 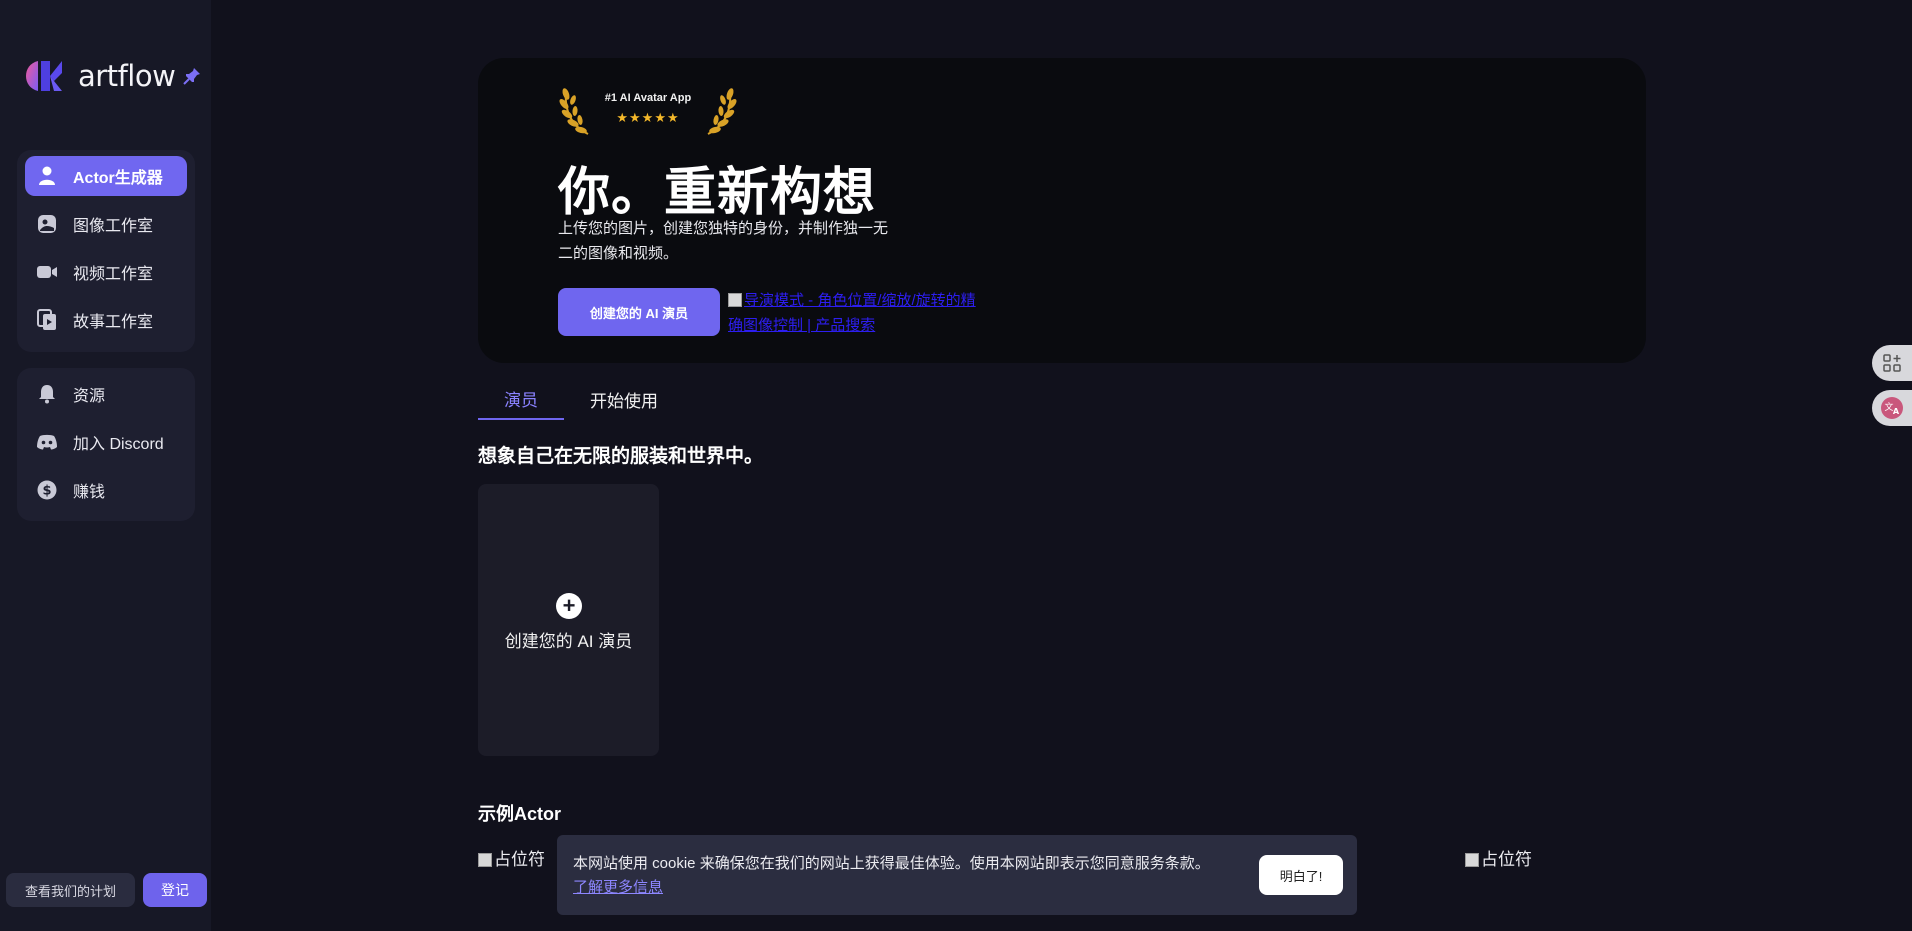 I want to click on content-tabs: 演员 开始使用, so click(x=581, y=399).